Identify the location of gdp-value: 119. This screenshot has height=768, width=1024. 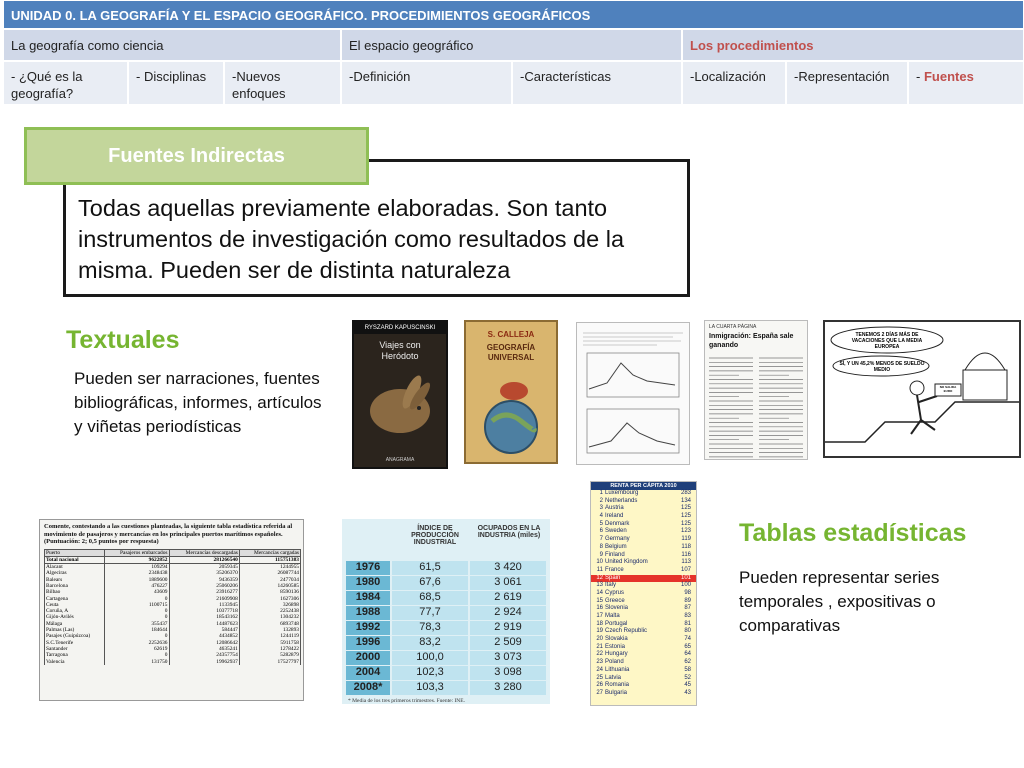
(686, 539).